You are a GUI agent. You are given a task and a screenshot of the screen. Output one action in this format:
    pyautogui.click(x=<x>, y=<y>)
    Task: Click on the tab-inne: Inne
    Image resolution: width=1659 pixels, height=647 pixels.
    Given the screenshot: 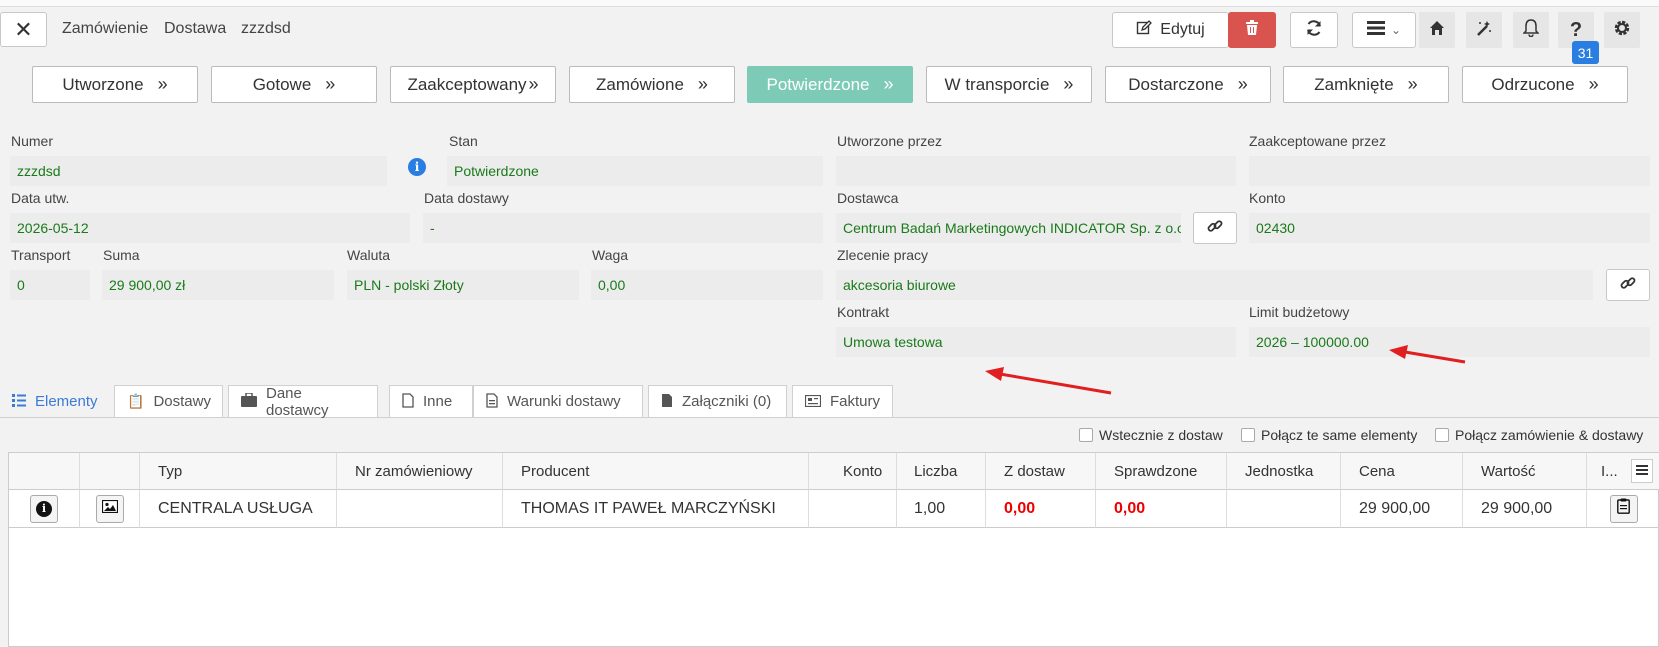 What is the action you would take?
    pyautogui.click(x=431, y=401)
    